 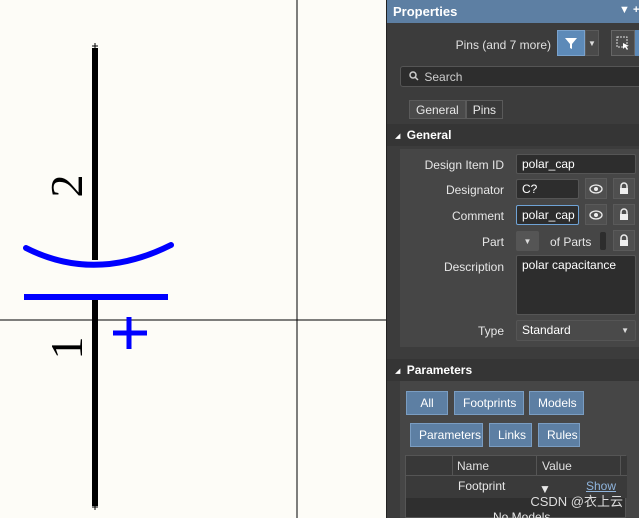 I want to click on pin-2-number: 2, so click(x=66, y=186).